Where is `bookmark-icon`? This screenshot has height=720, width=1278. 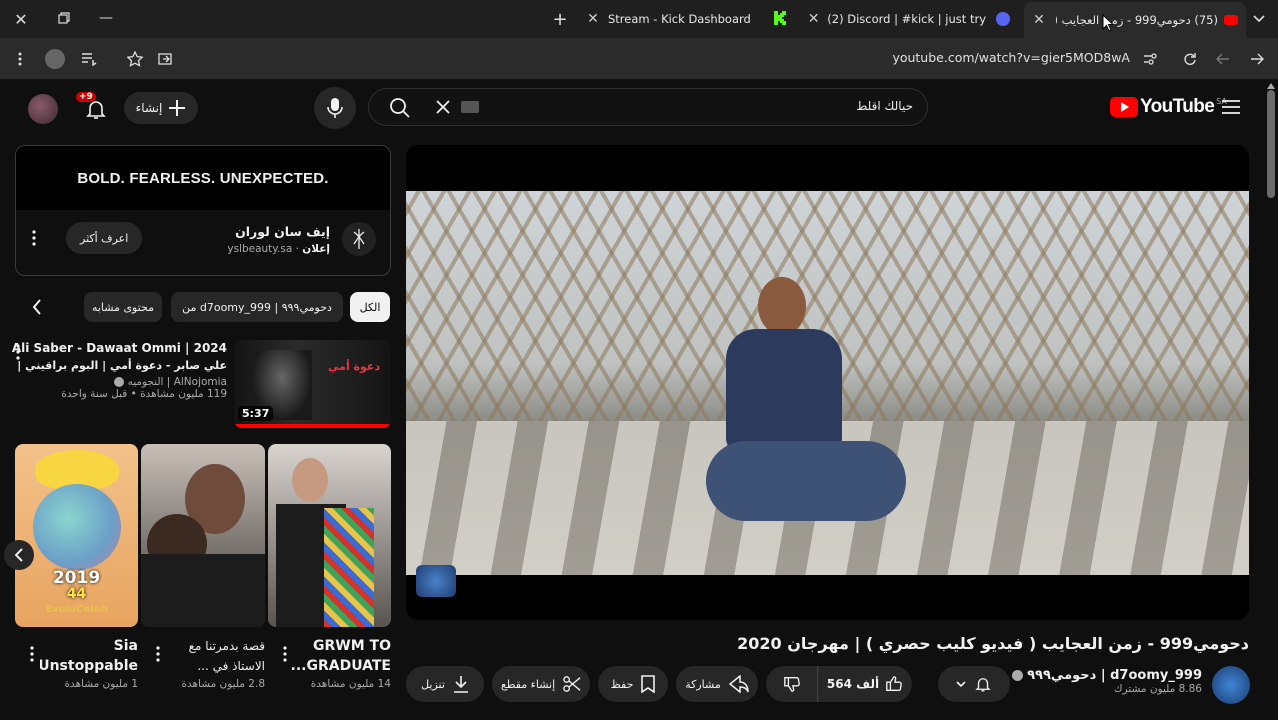 bookmark-icon is located at coordinates (648, 684).